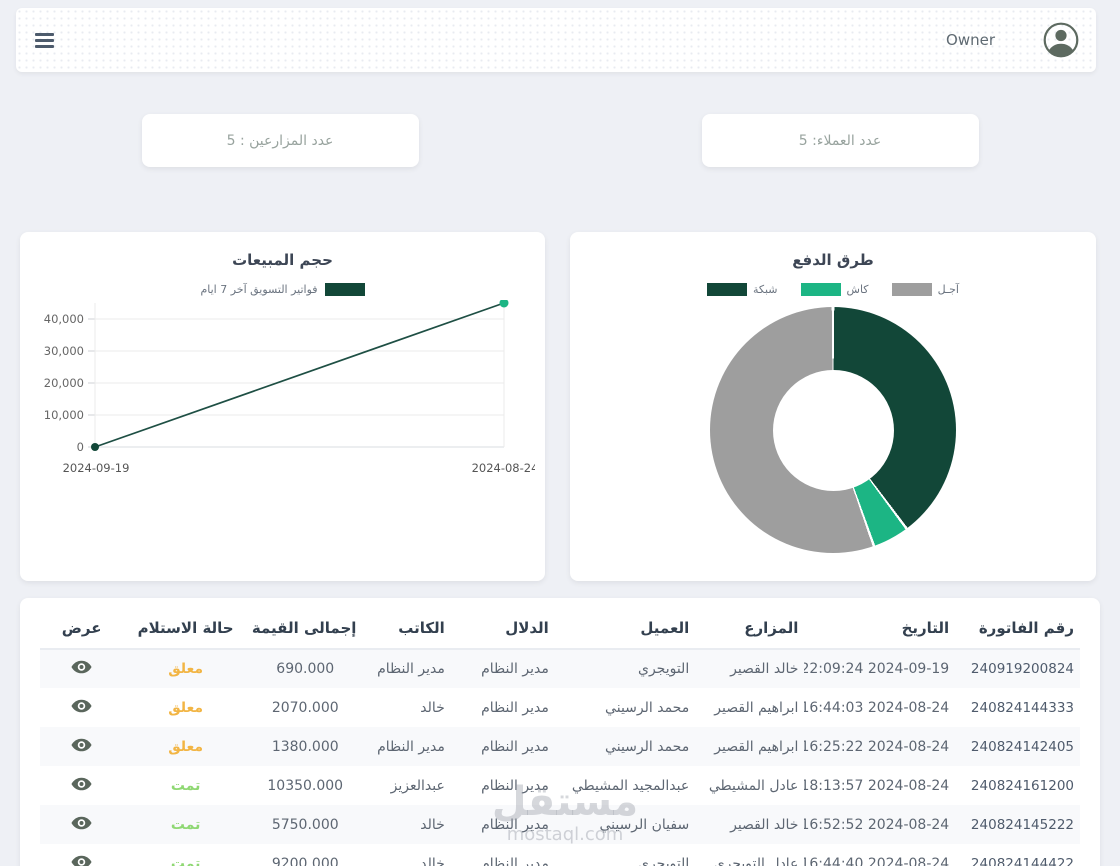 This screenshot has width=1120, height=866. What do you see at coordinates (259, 289) in the screenshot?
I see `sales-legend-label: فواتير التسويق آخر 7 ايام` at bounding box center [259, 289].